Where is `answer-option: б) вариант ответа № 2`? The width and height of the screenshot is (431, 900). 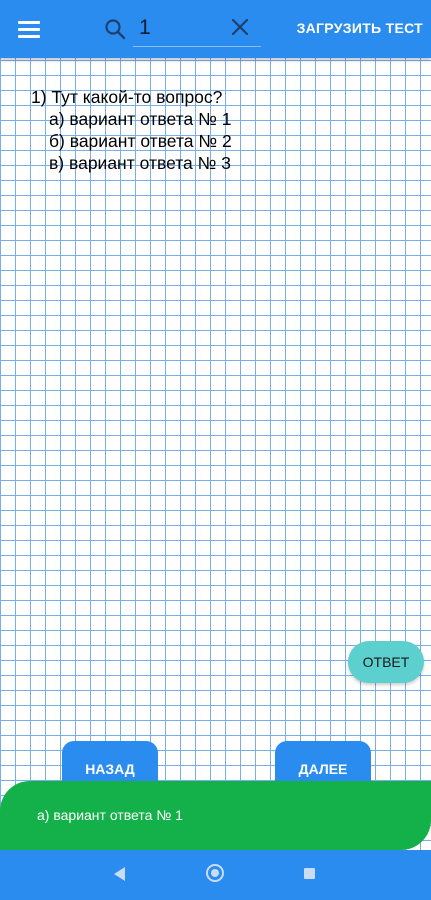
answer-option: б) вариант ответа № 2 is located at coordinates (140, 141).